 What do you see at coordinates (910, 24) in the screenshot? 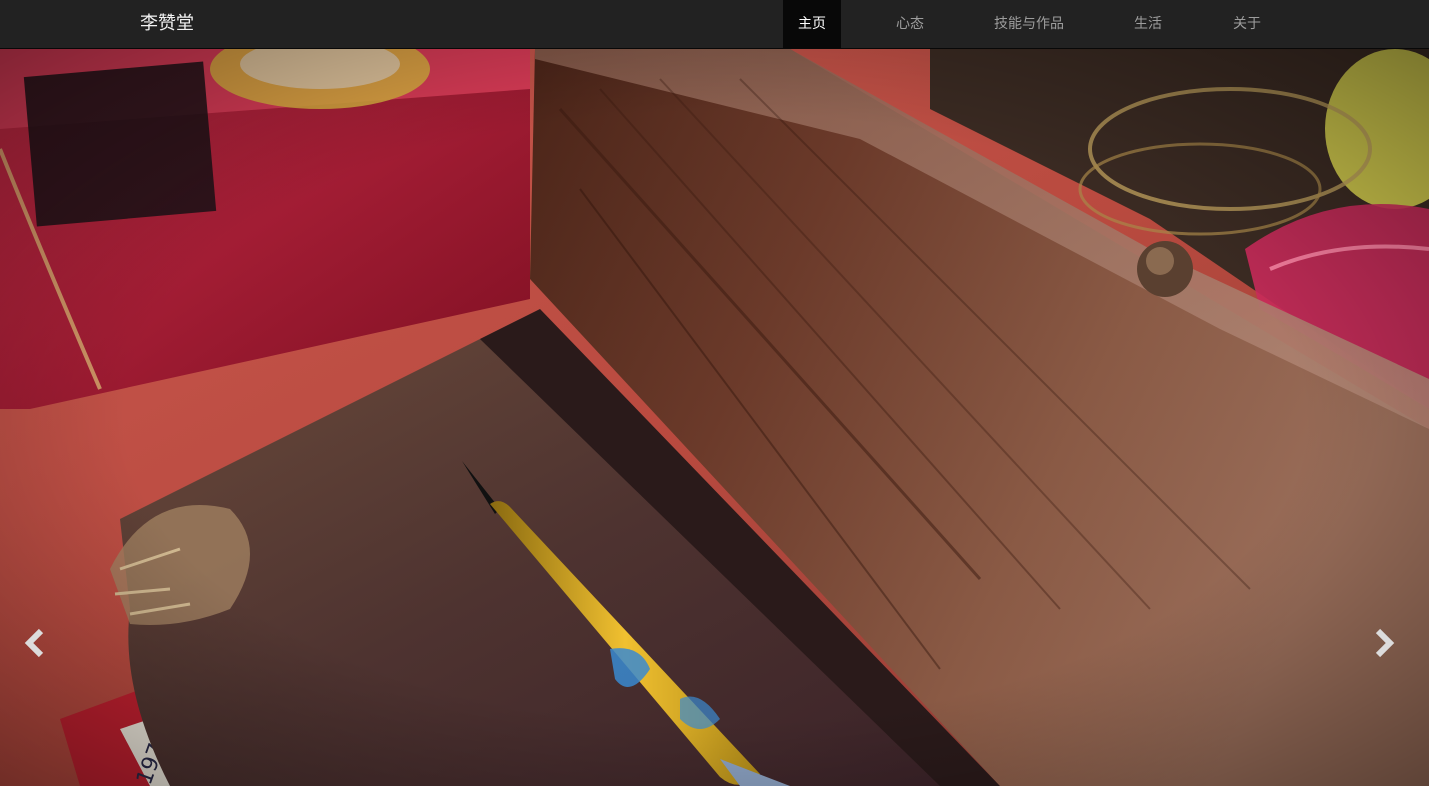
I see `nav-item-mindset: 心态` at bounding box center [910, 24].